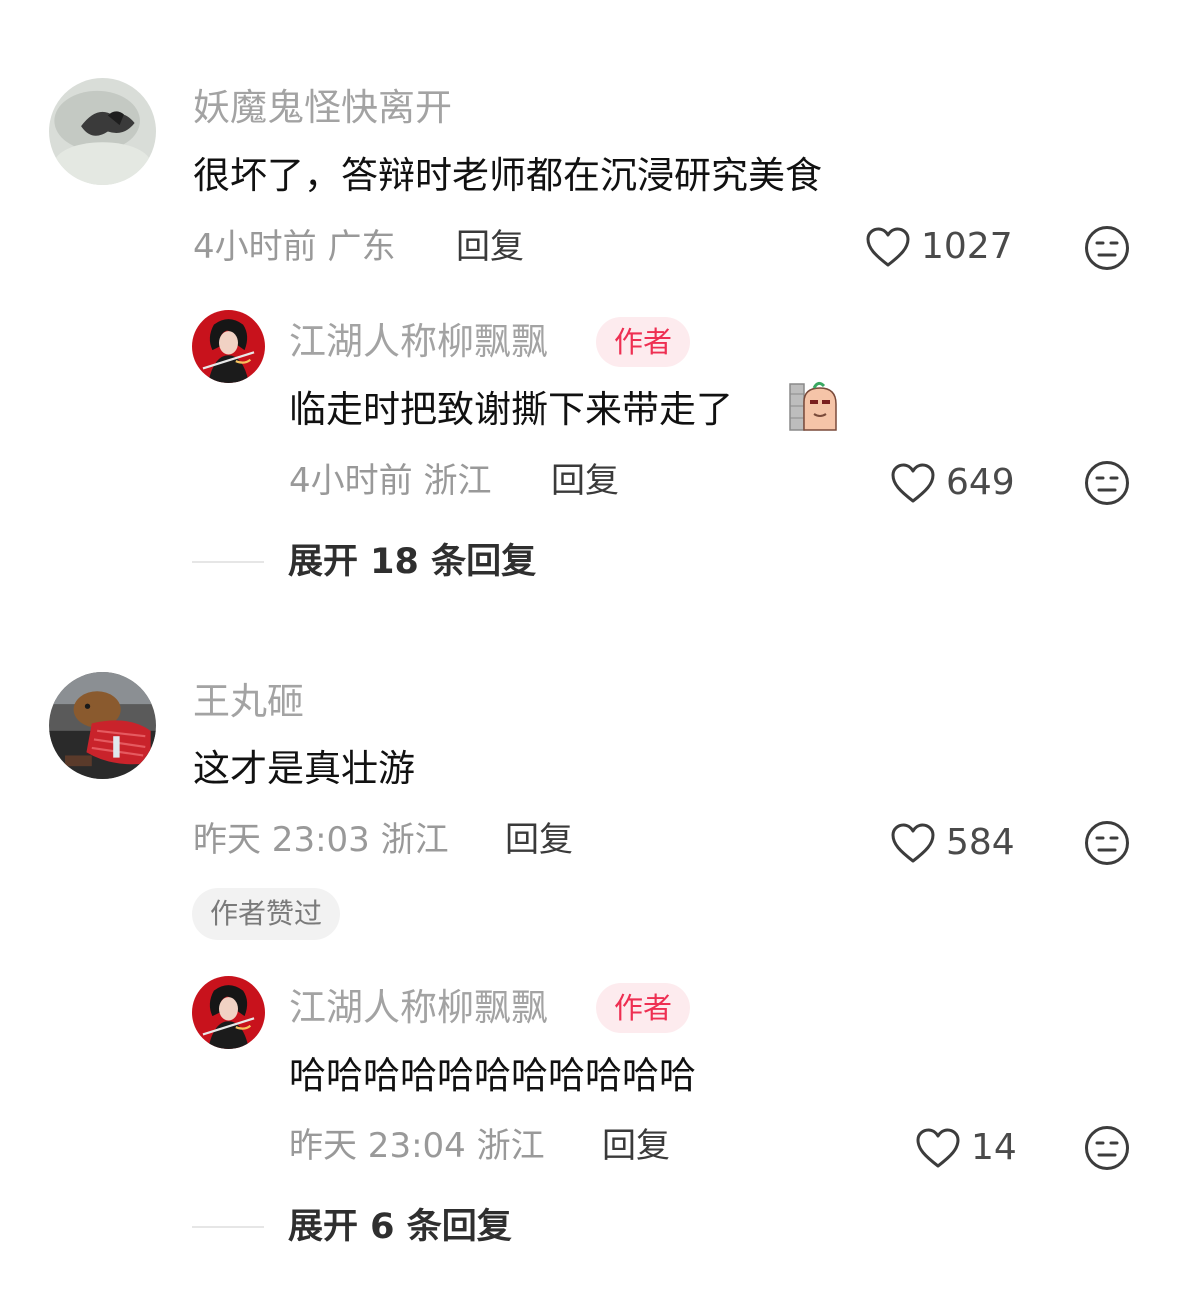 Image resolution: width=1179 pixels, height=1289 pixels. I want to click on expand-replies-label: 展开 18 条回复, so click(412, 562).